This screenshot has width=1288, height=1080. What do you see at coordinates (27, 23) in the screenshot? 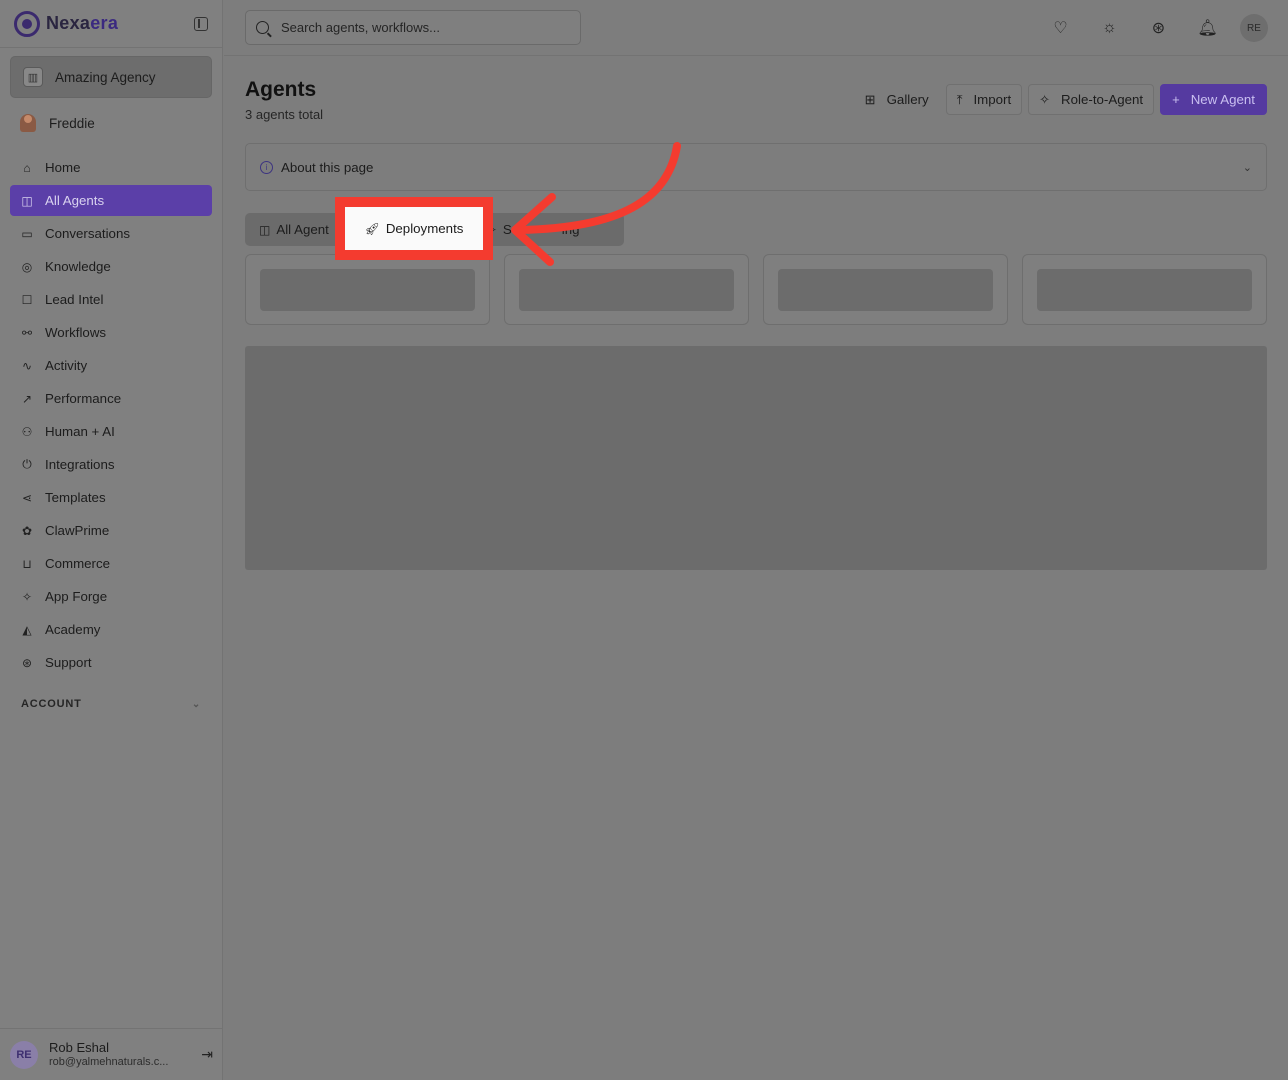
I see `logo-icon` at bounding box center [27, 23].